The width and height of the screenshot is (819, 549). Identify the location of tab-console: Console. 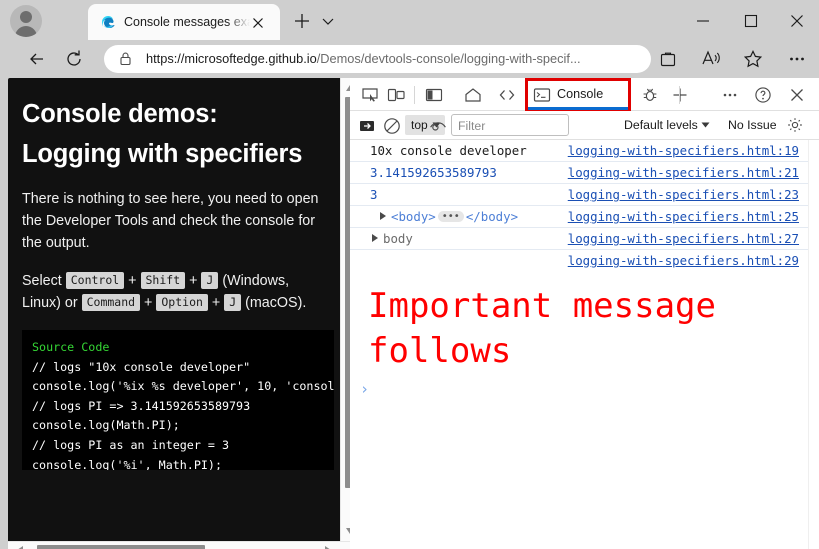
(578, 95).